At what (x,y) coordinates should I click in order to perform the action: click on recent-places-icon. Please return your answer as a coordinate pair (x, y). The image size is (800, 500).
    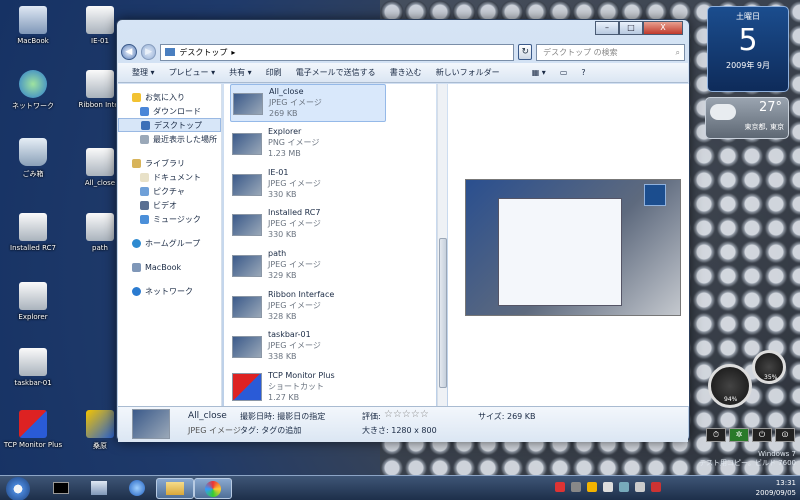
    Looking at the image, I should click on (144, 139).